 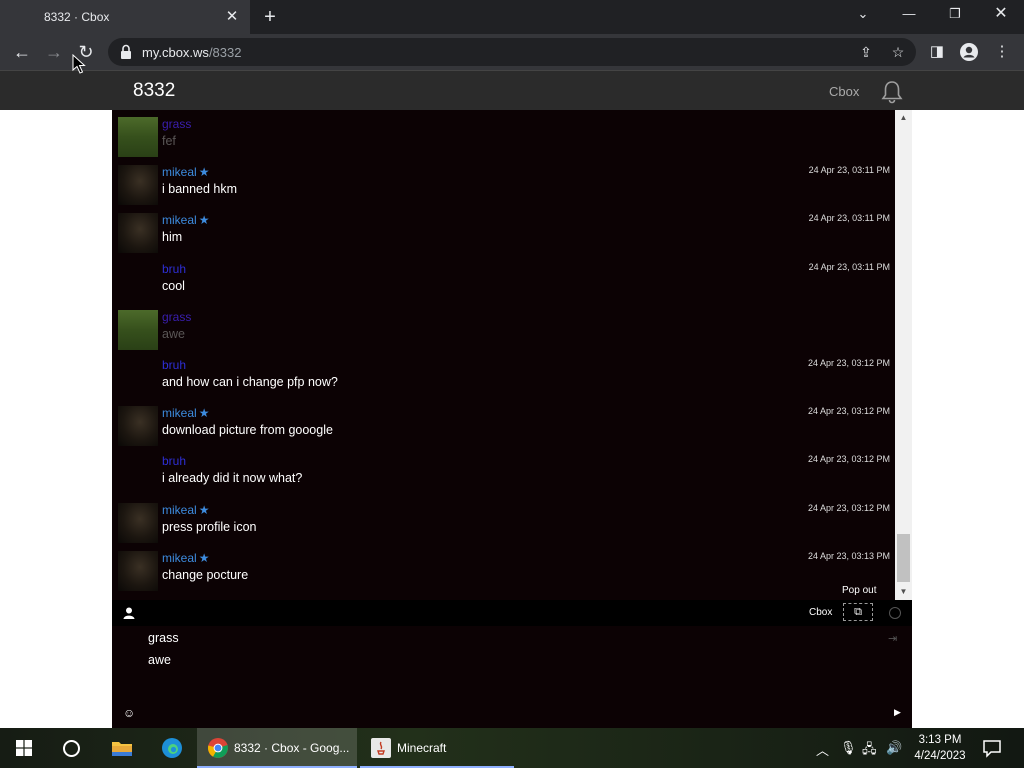 I want to click on emoji-icon: ☺, so click(x=129, y=713).